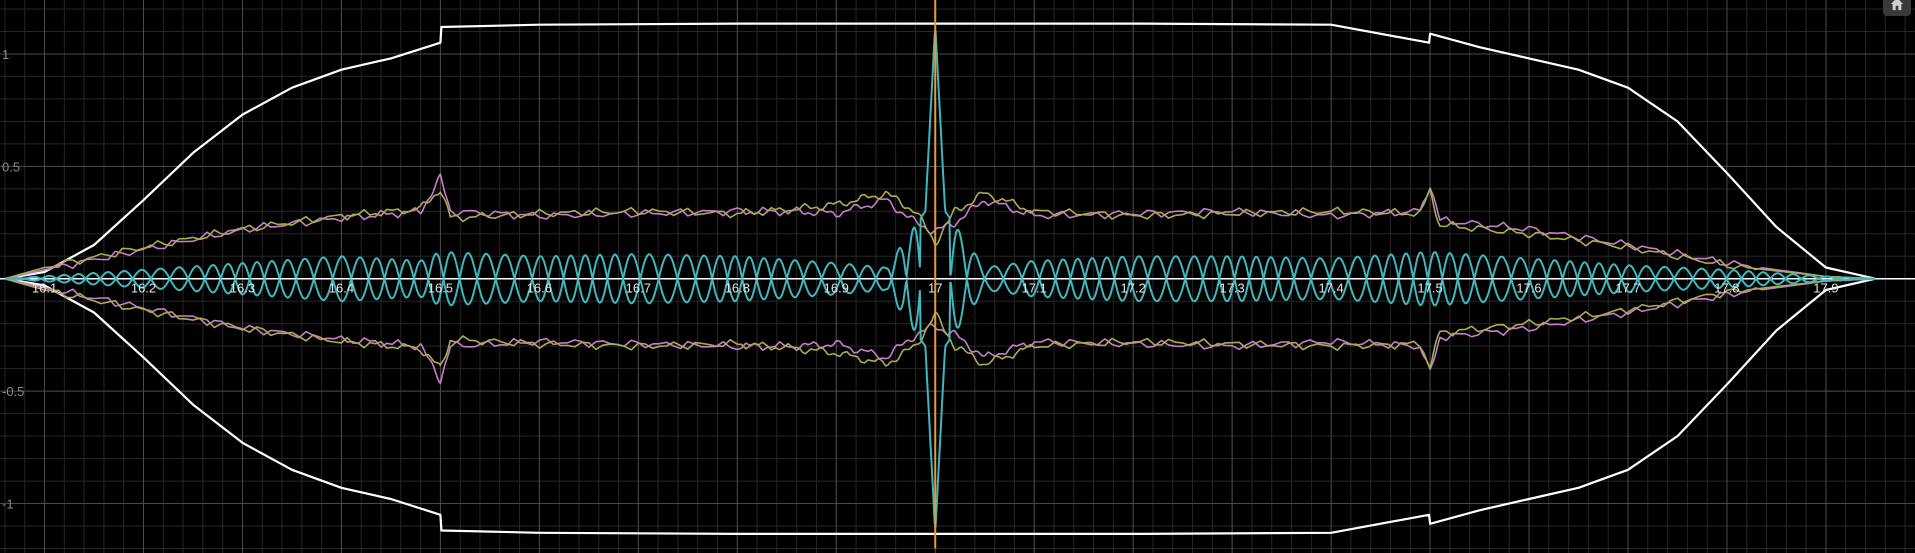  What do you see at coordinates (341, 288) in the screenshot?
I see `x-tick-label: 16.4` at bounding box center [341, 288].